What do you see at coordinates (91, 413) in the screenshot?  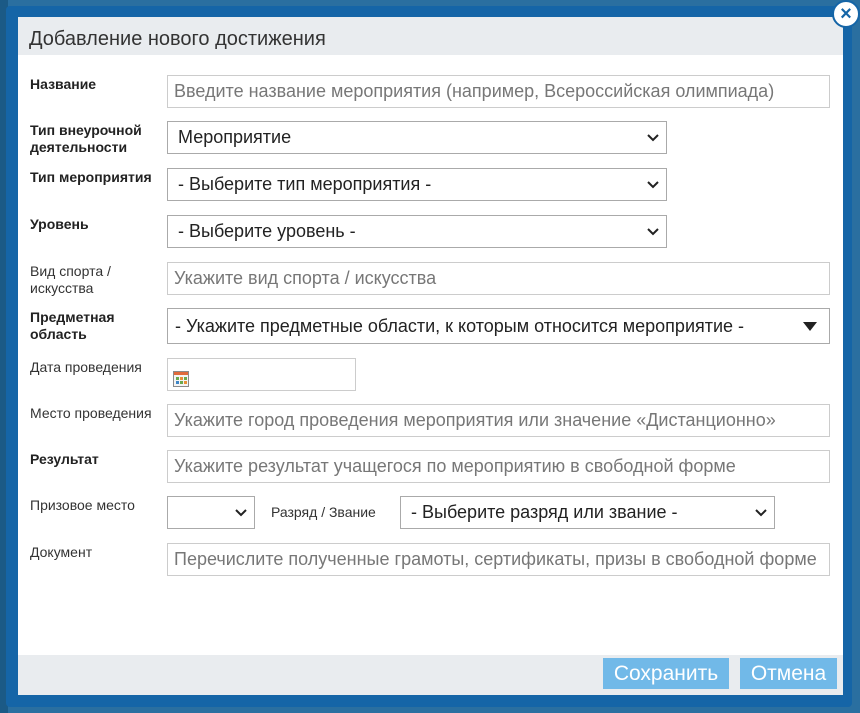 I see `place-label: Место проведения` at bounding box center [91, 413].